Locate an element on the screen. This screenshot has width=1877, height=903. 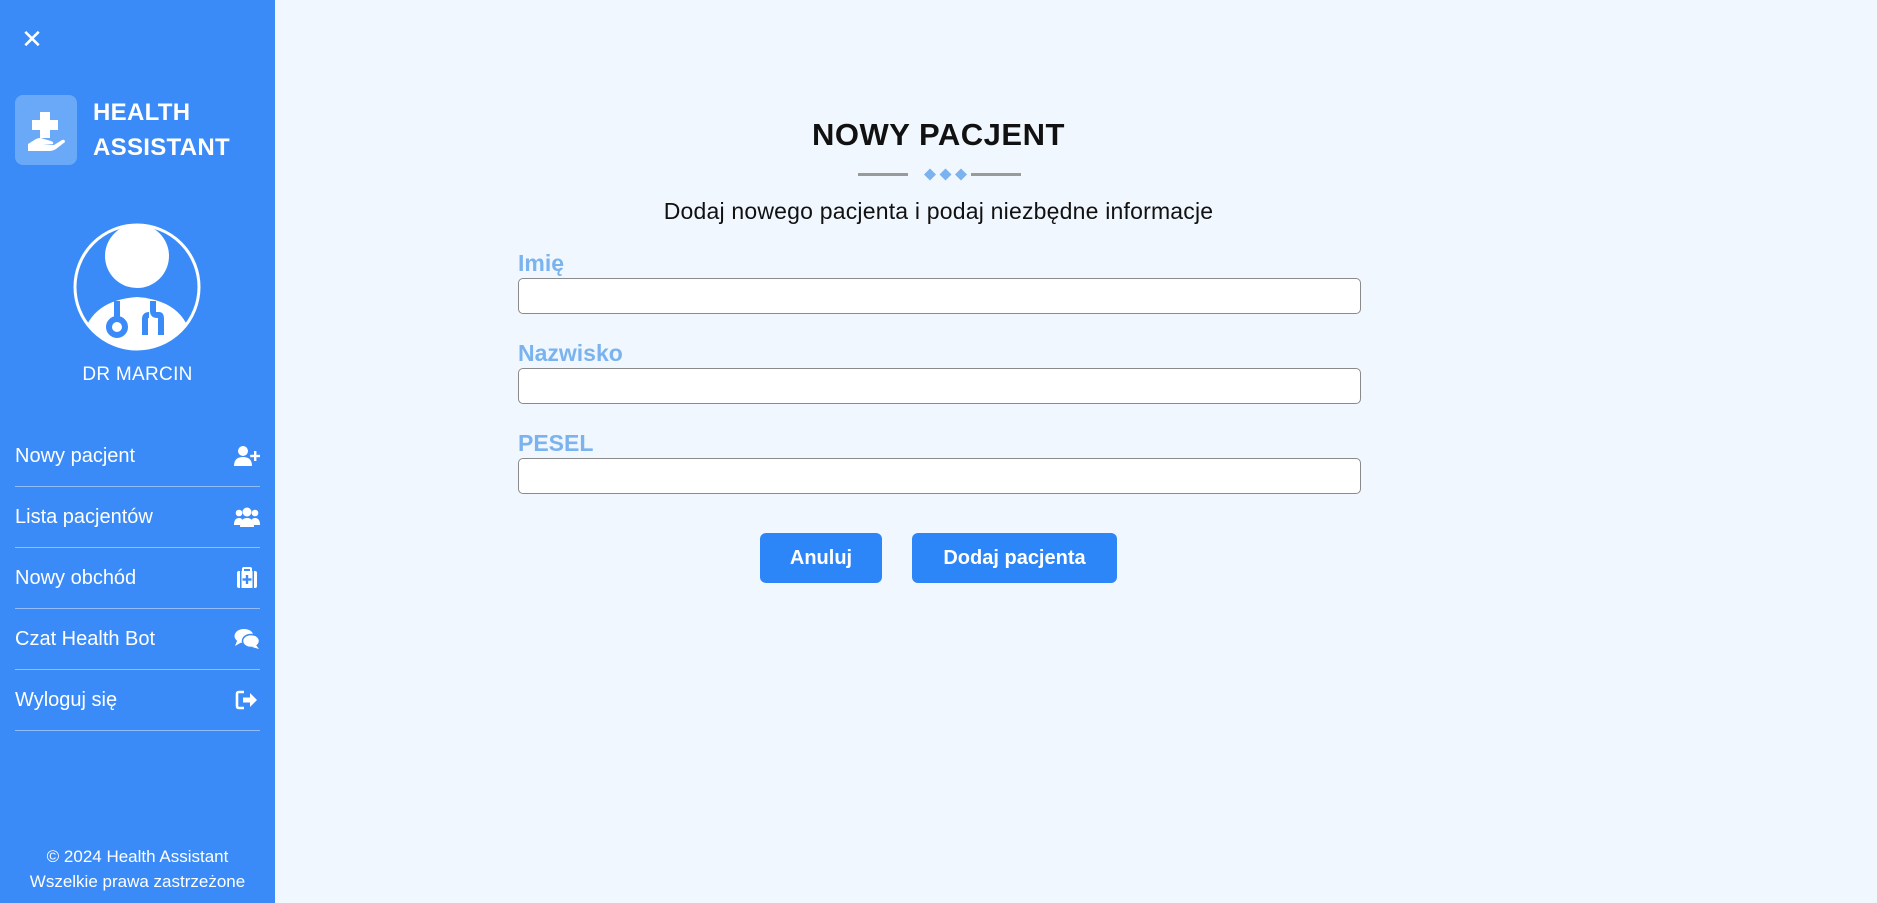
sidebar-item-nowy-obchod: Nowy obchód is located at coordinates (137, 578).